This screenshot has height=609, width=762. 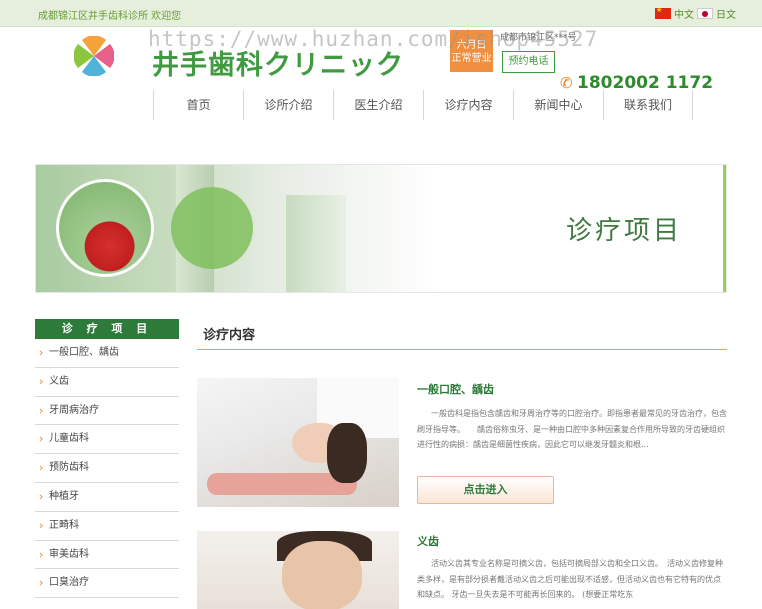 I want to click on main-nav: 首页 诊所介绍 医生介绍 诊疗内容 新闻中心 联系我们, so click(x=423, y=105).